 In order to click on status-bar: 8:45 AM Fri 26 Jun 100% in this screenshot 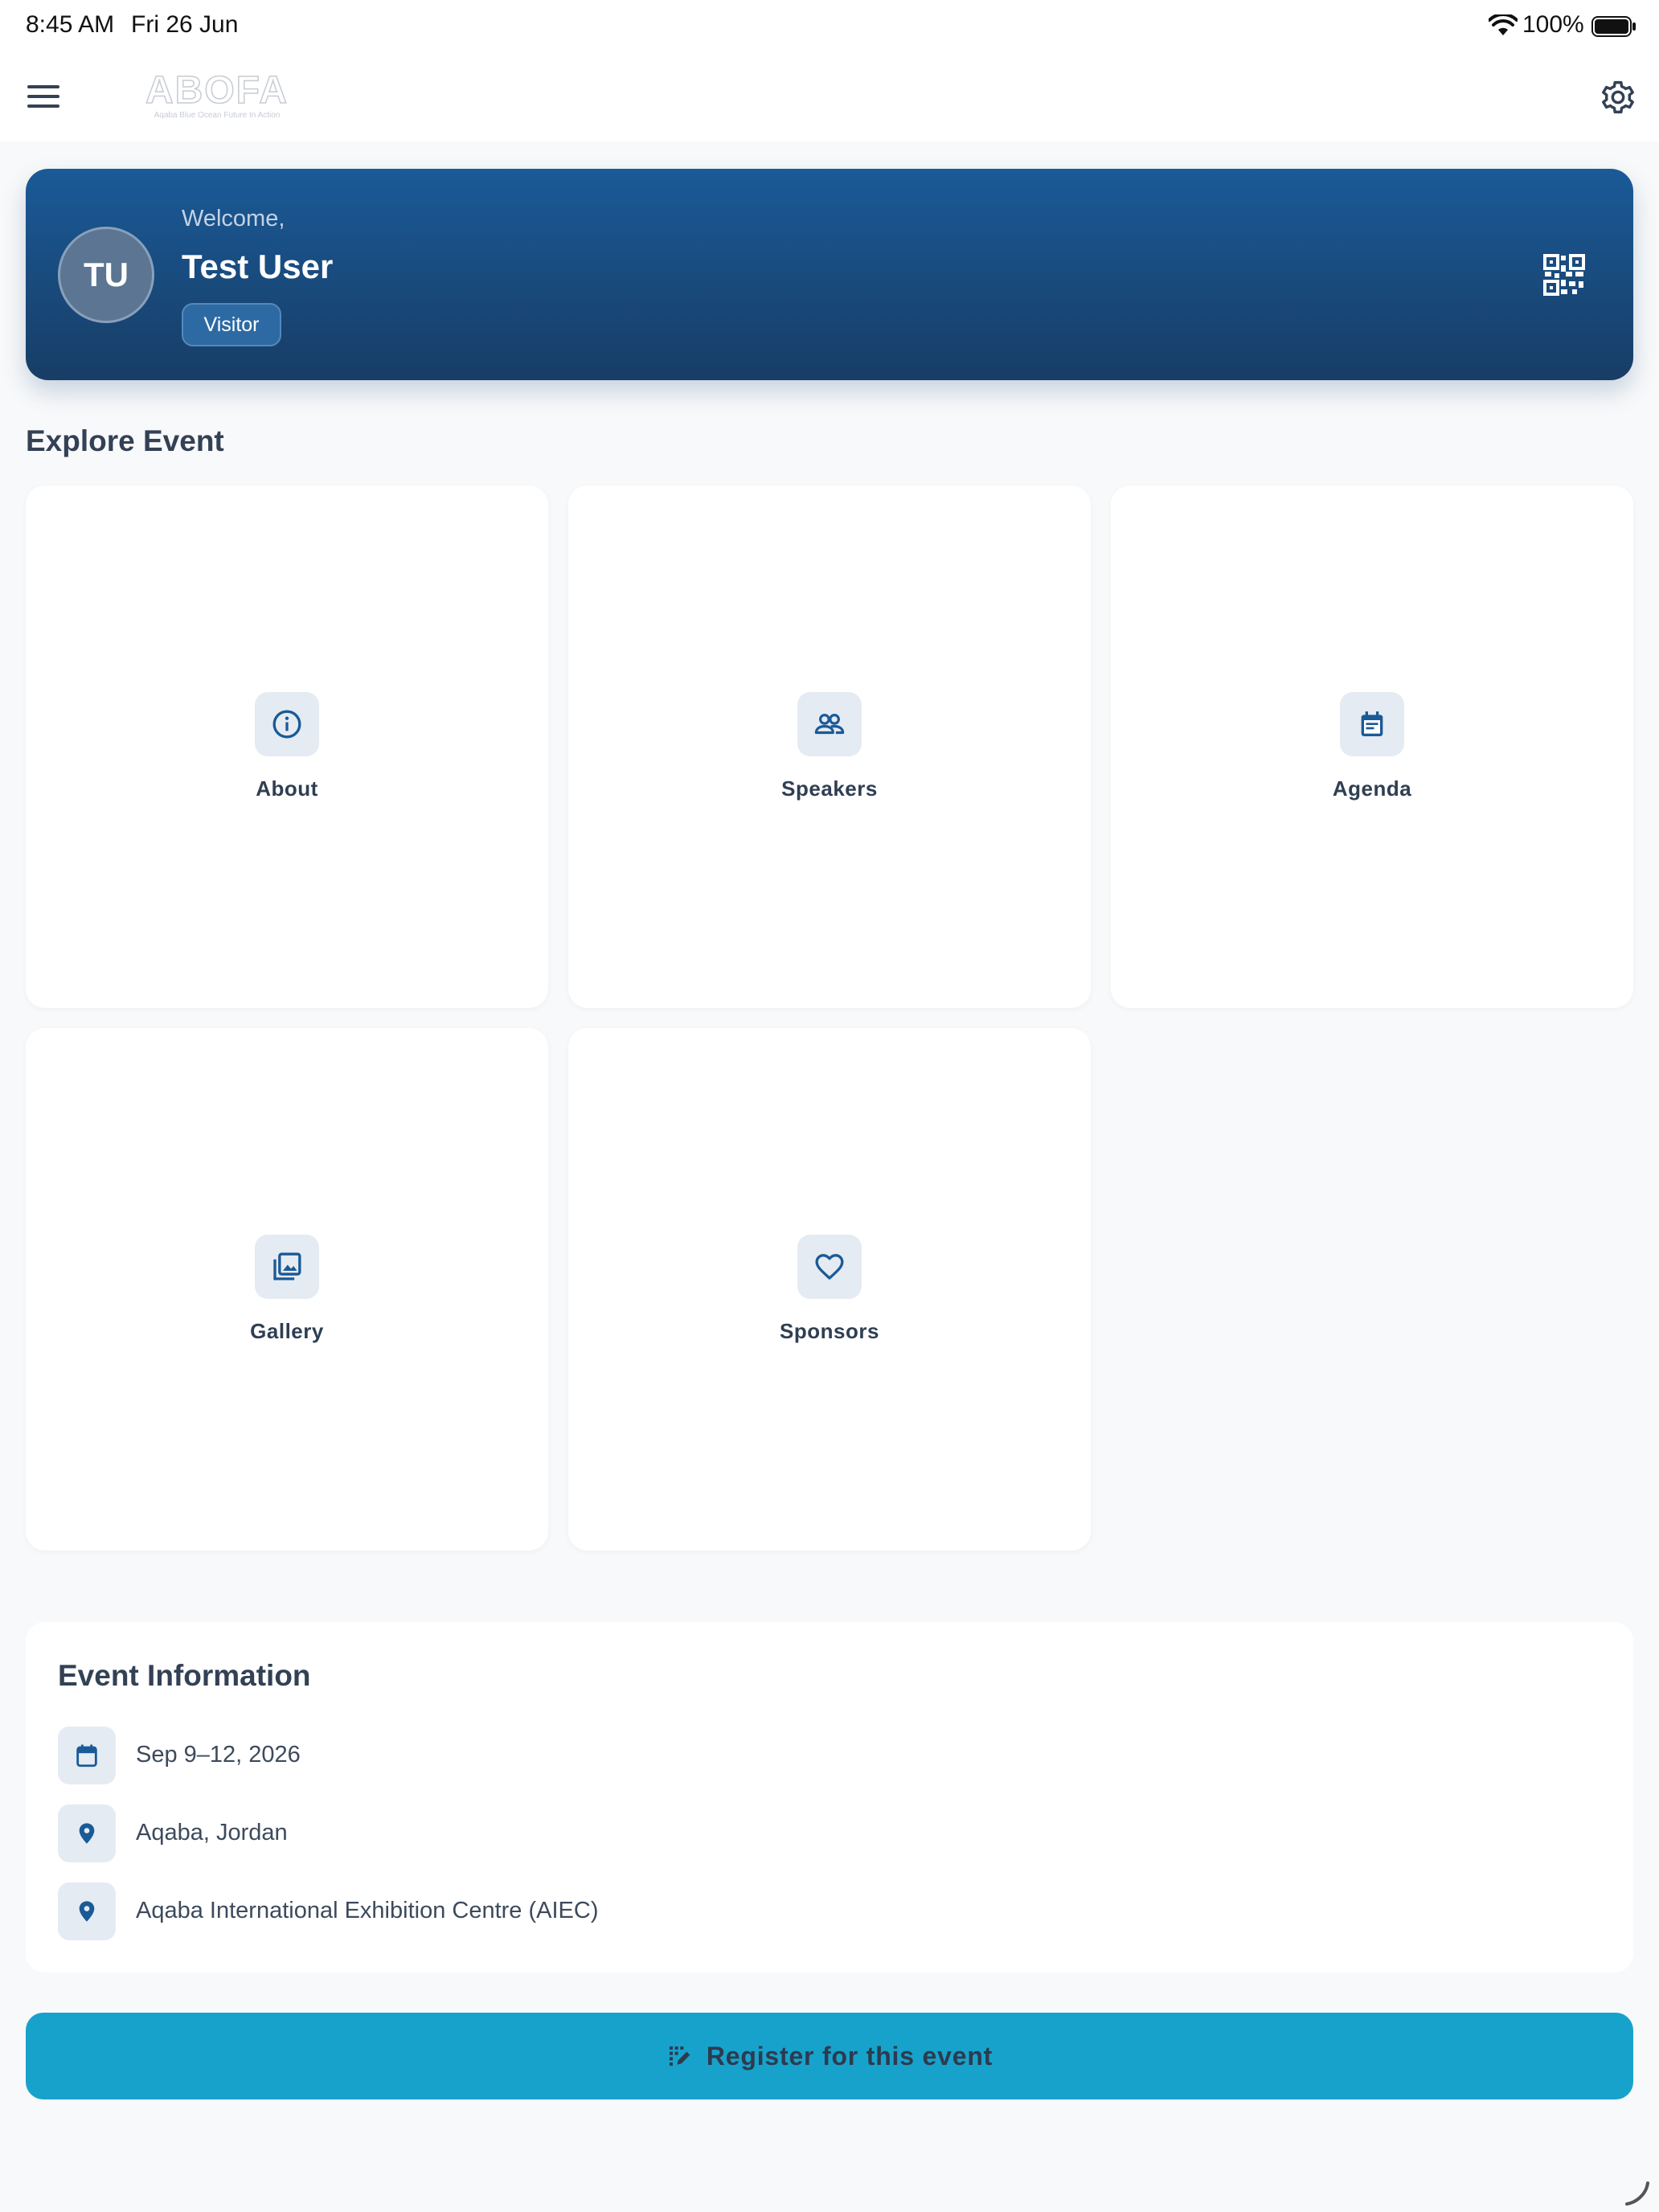, I will do `click(829, 25)`.